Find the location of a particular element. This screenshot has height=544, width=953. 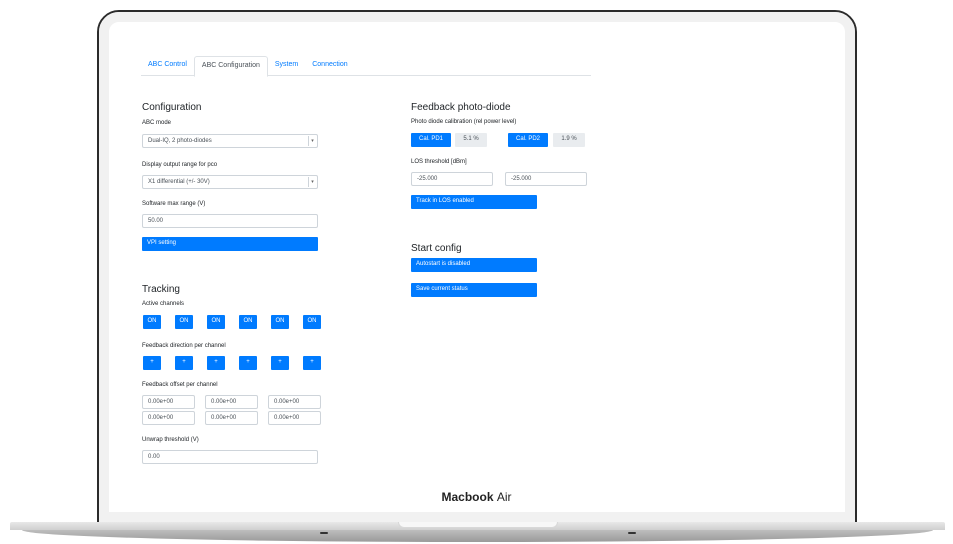

channel-6-offset-input: 0.00e+00 is located at coordinates (294, 418).